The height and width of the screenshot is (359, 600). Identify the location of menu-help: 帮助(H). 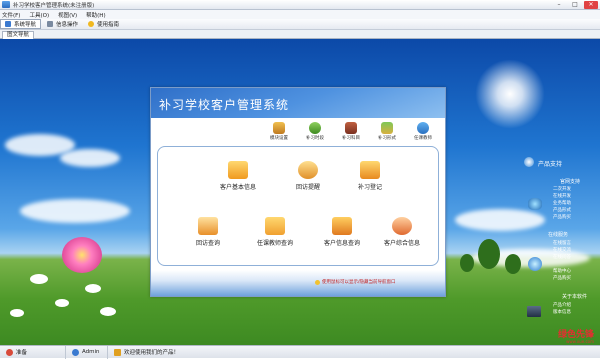
(95, 15).